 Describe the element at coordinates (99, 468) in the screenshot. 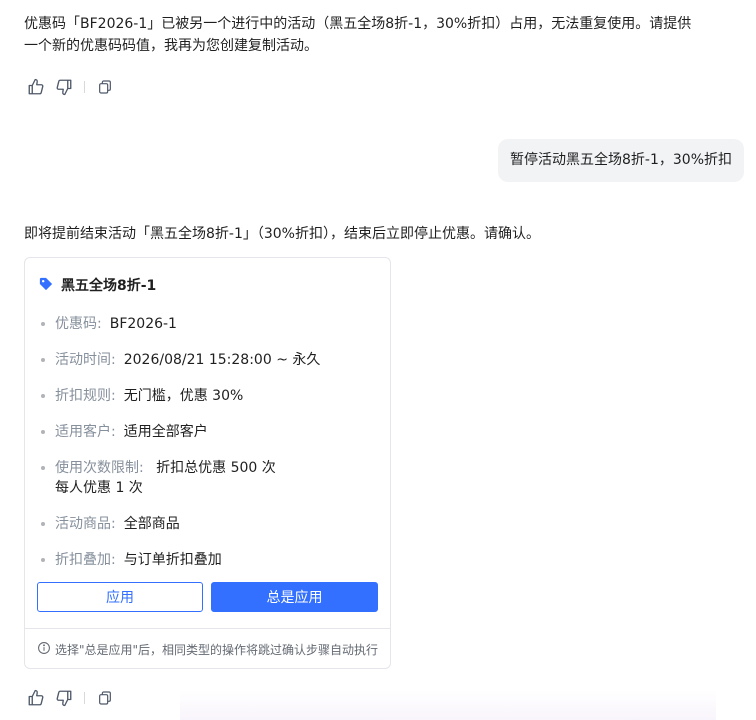

I see `field-label: 使用次数限制:` at that location.